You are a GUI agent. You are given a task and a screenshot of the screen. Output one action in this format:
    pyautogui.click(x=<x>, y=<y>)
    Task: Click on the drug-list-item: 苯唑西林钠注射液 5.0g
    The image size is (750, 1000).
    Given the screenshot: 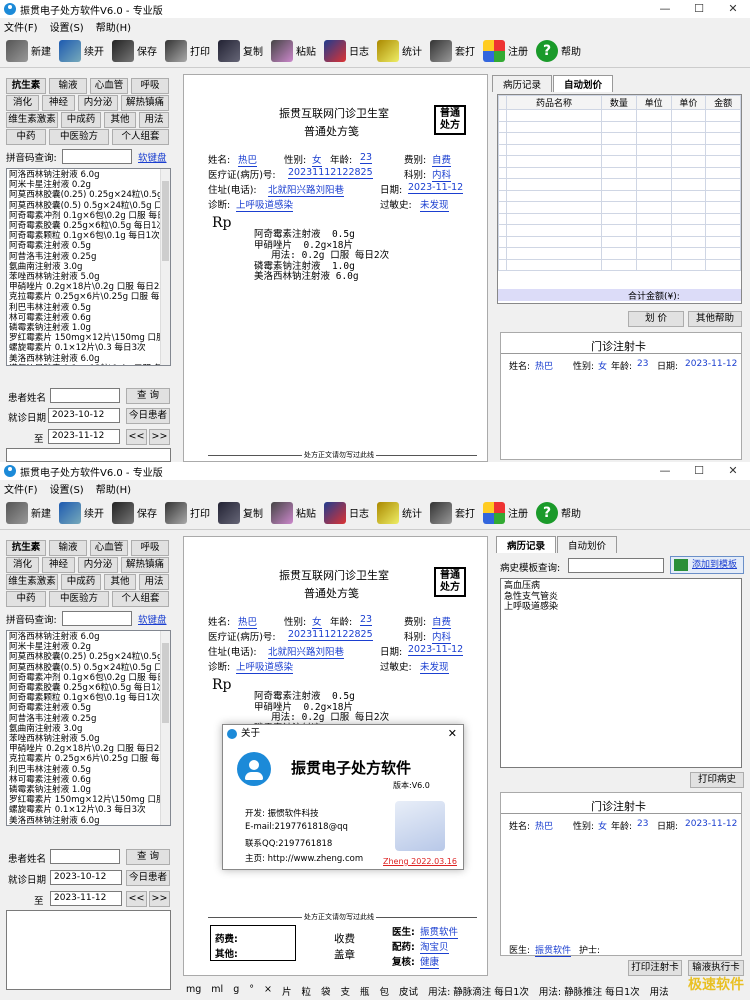 What is the action you would take?
    pyautogui.click(x=88, y=739)
    